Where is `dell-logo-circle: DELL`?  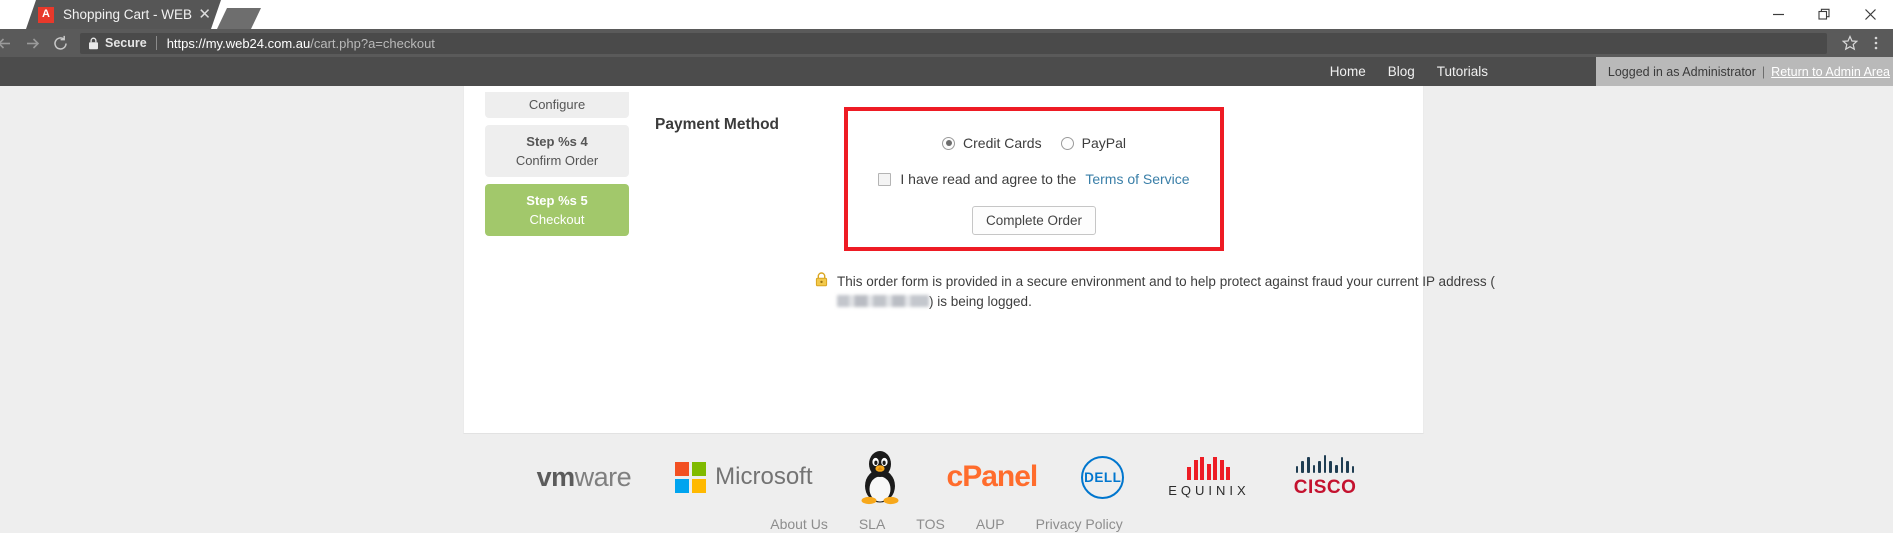
dell-logo-circle: DELL is located at coordinates (1103, 477).